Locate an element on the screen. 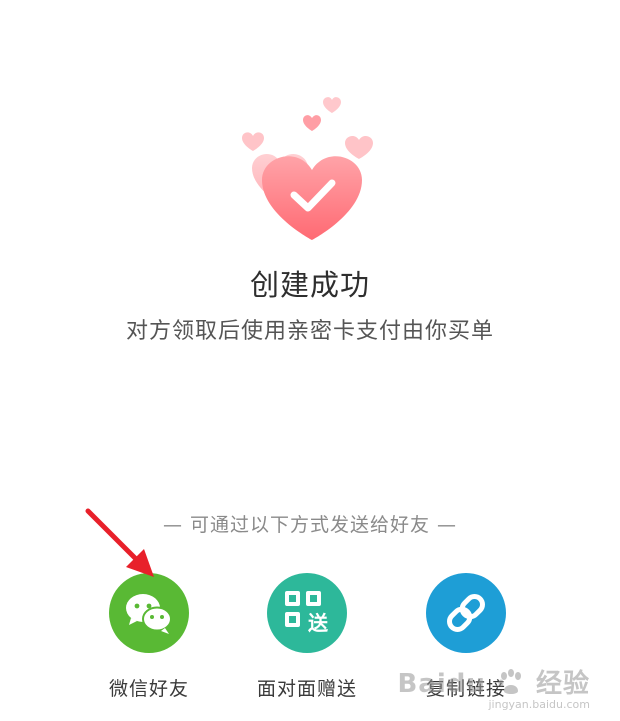  success-title: 创建成功 is located at coordinates (309, 285).